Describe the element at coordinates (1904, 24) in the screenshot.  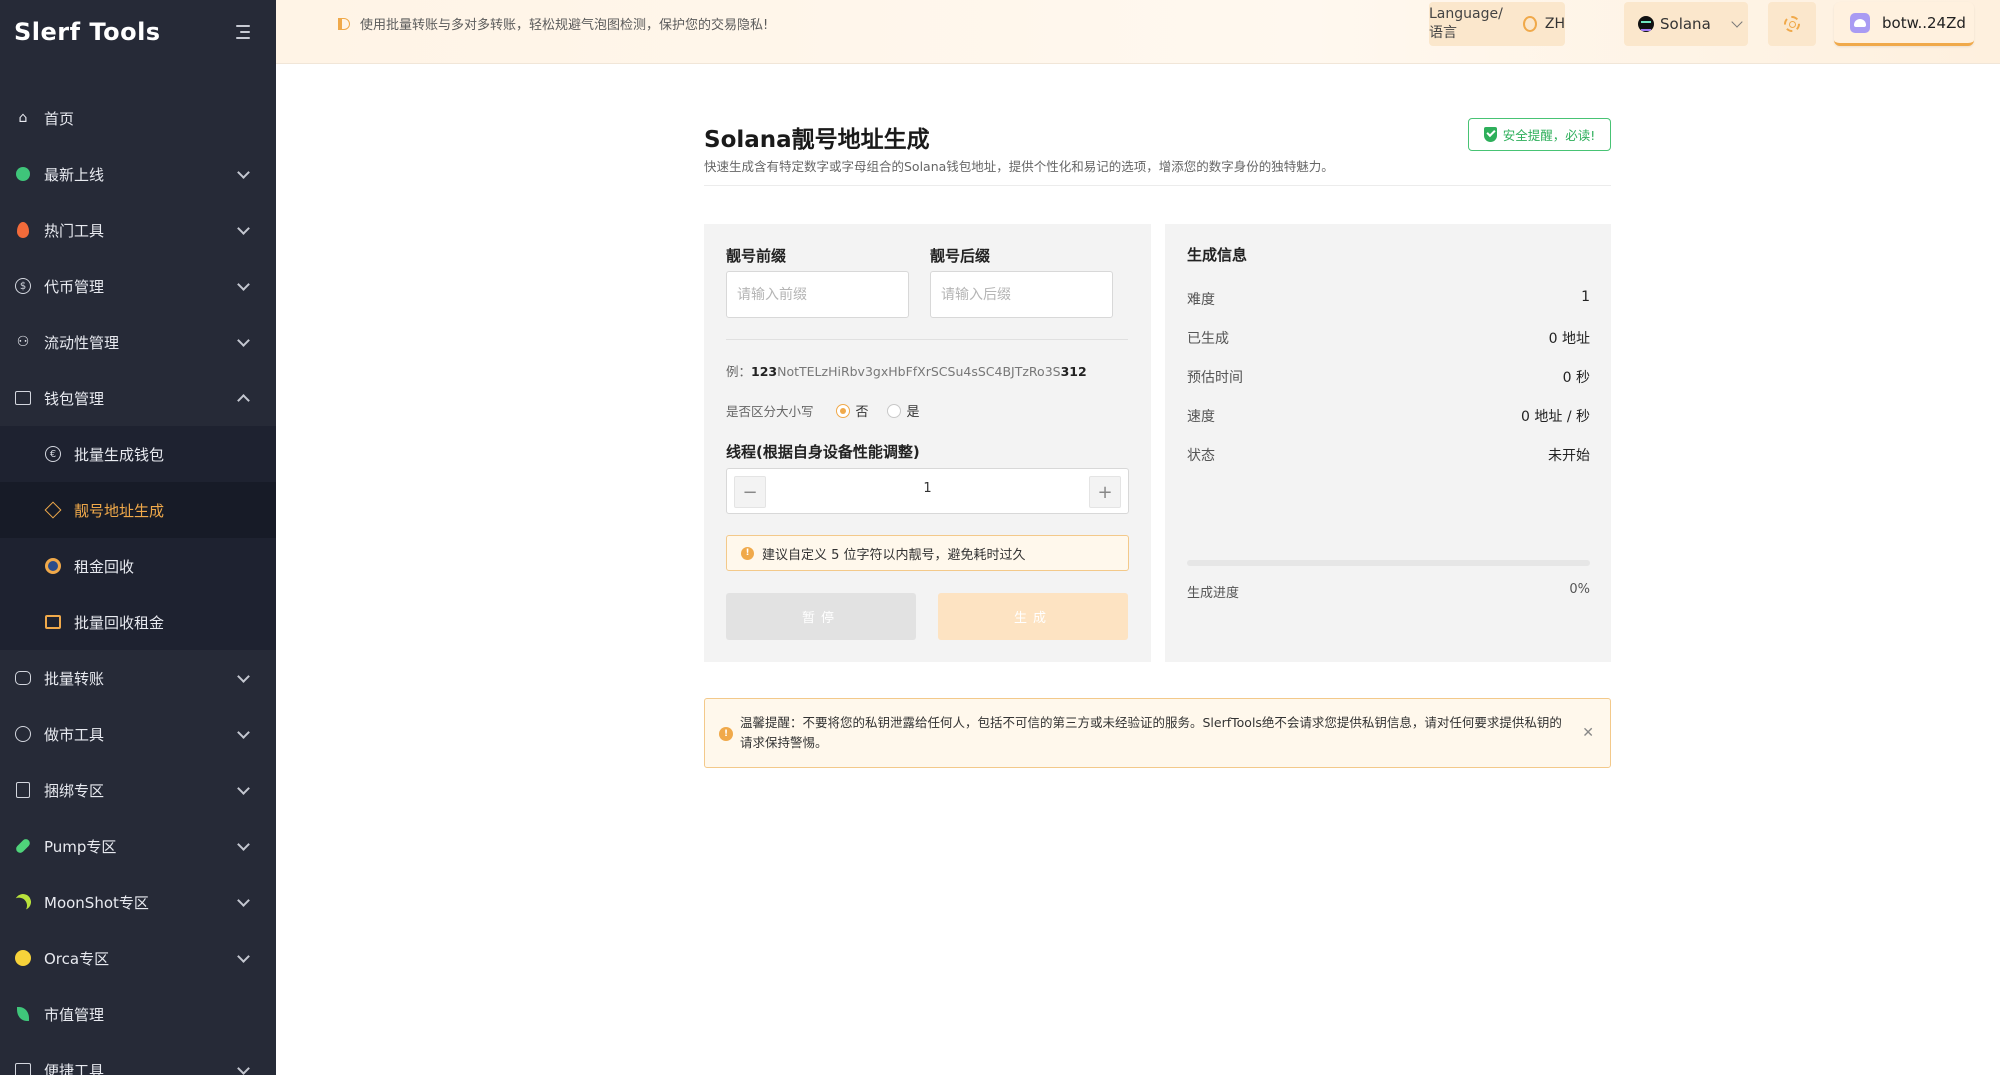
I see `wallet-button: botw..24Zd` at that location.